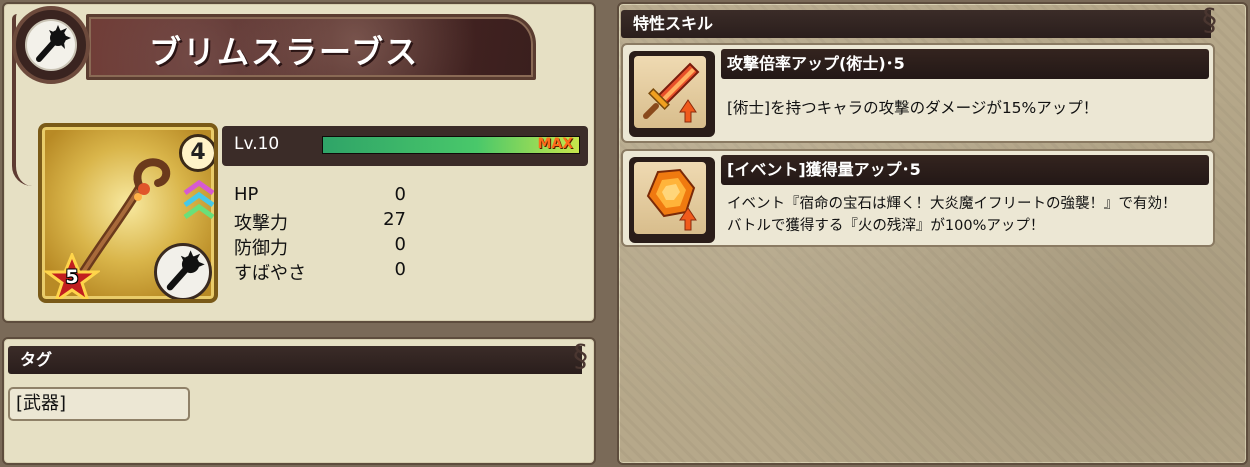 The width and height of the screenshot is (1250, 467). Describe the element at coordinates (324, 221) in the screenshot. I see `stat-attack: 攻撃力 27` at that location.